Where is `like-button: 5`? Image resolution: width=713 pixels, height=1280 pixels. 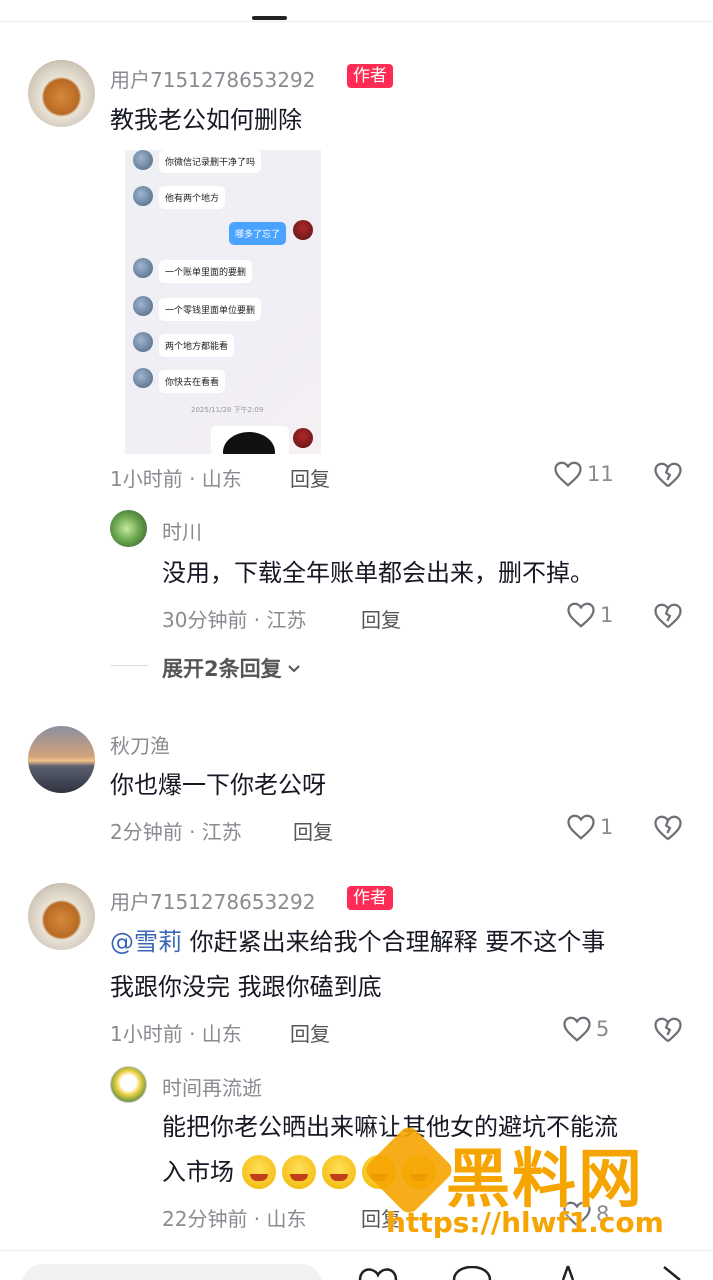 like-button: 5 is located at coordinates (585, 1029).